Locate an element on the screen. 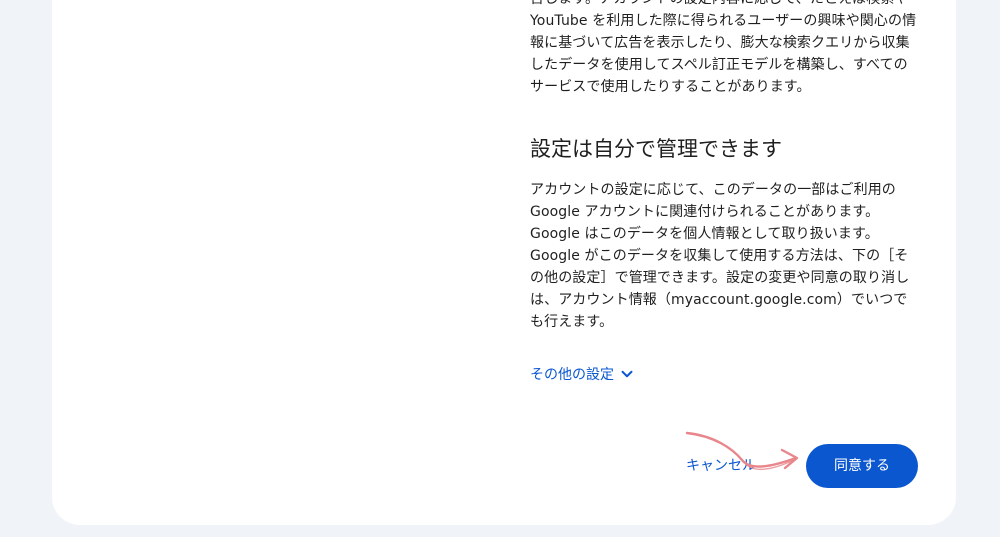  chevron-down-icon is located at coordinates (627, 374).